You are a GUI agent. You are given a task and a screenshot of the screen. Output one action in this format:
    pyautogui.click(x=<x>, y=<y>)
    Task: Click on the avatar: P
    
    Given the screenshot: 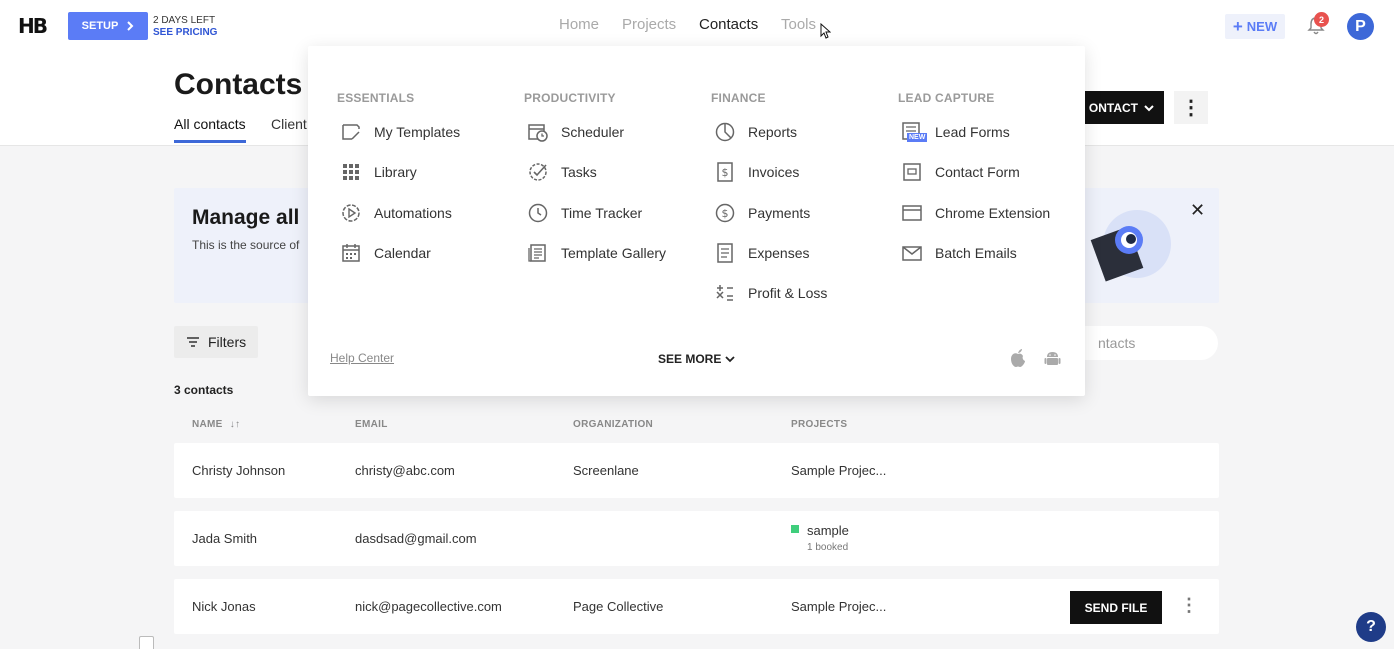 What is the action you would take?
    pyautogui.click(x=1360, y=26)
    